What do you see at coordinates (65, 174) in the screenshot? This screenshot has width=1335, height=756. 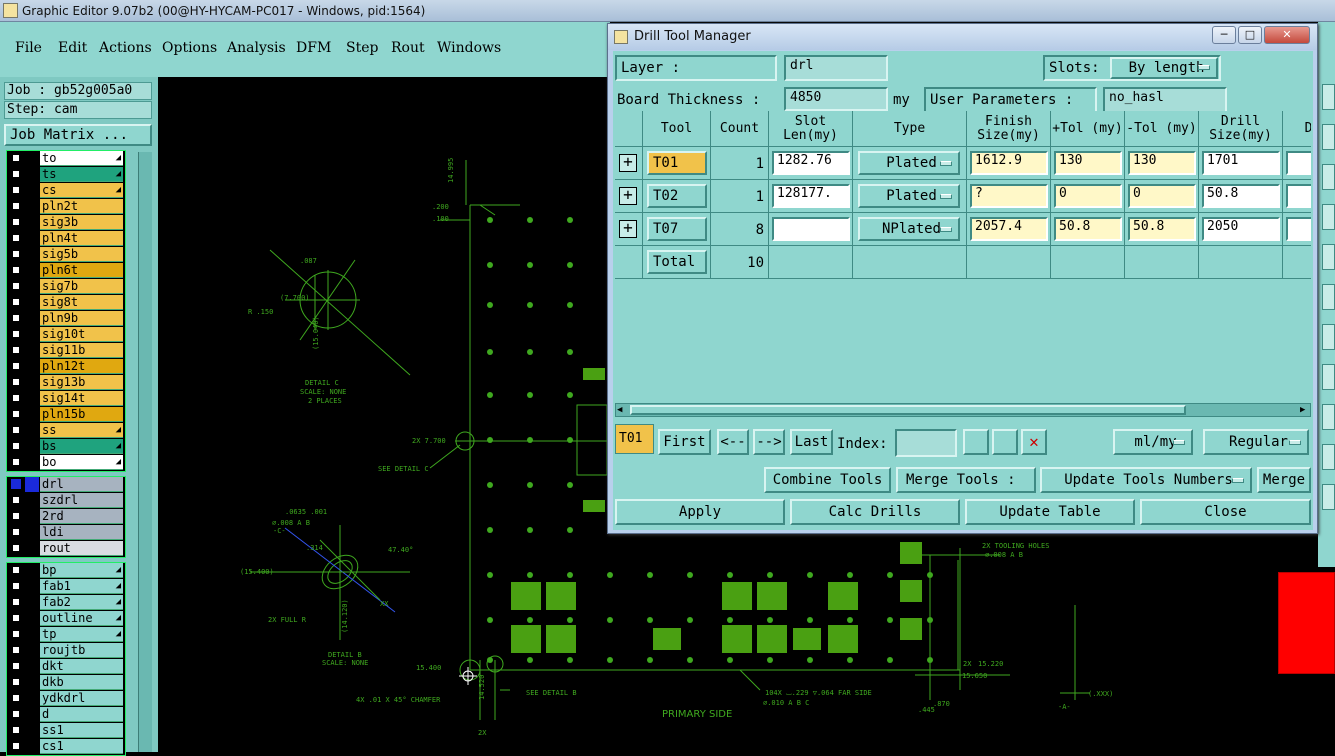 I see `layer-row-ts: ts ◢` at bounding box center [65, 174].